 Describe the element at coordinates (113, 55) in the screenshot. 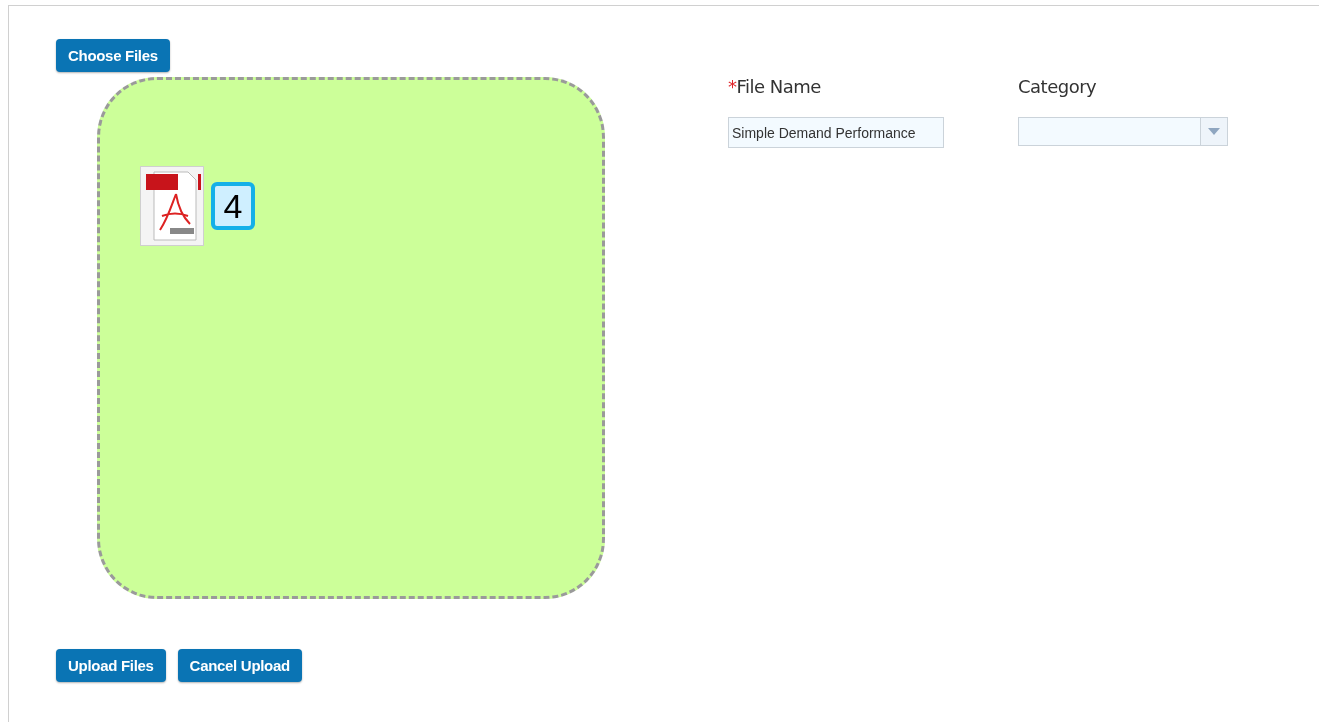

I see `choose-files-button: Choose Files` at that location.